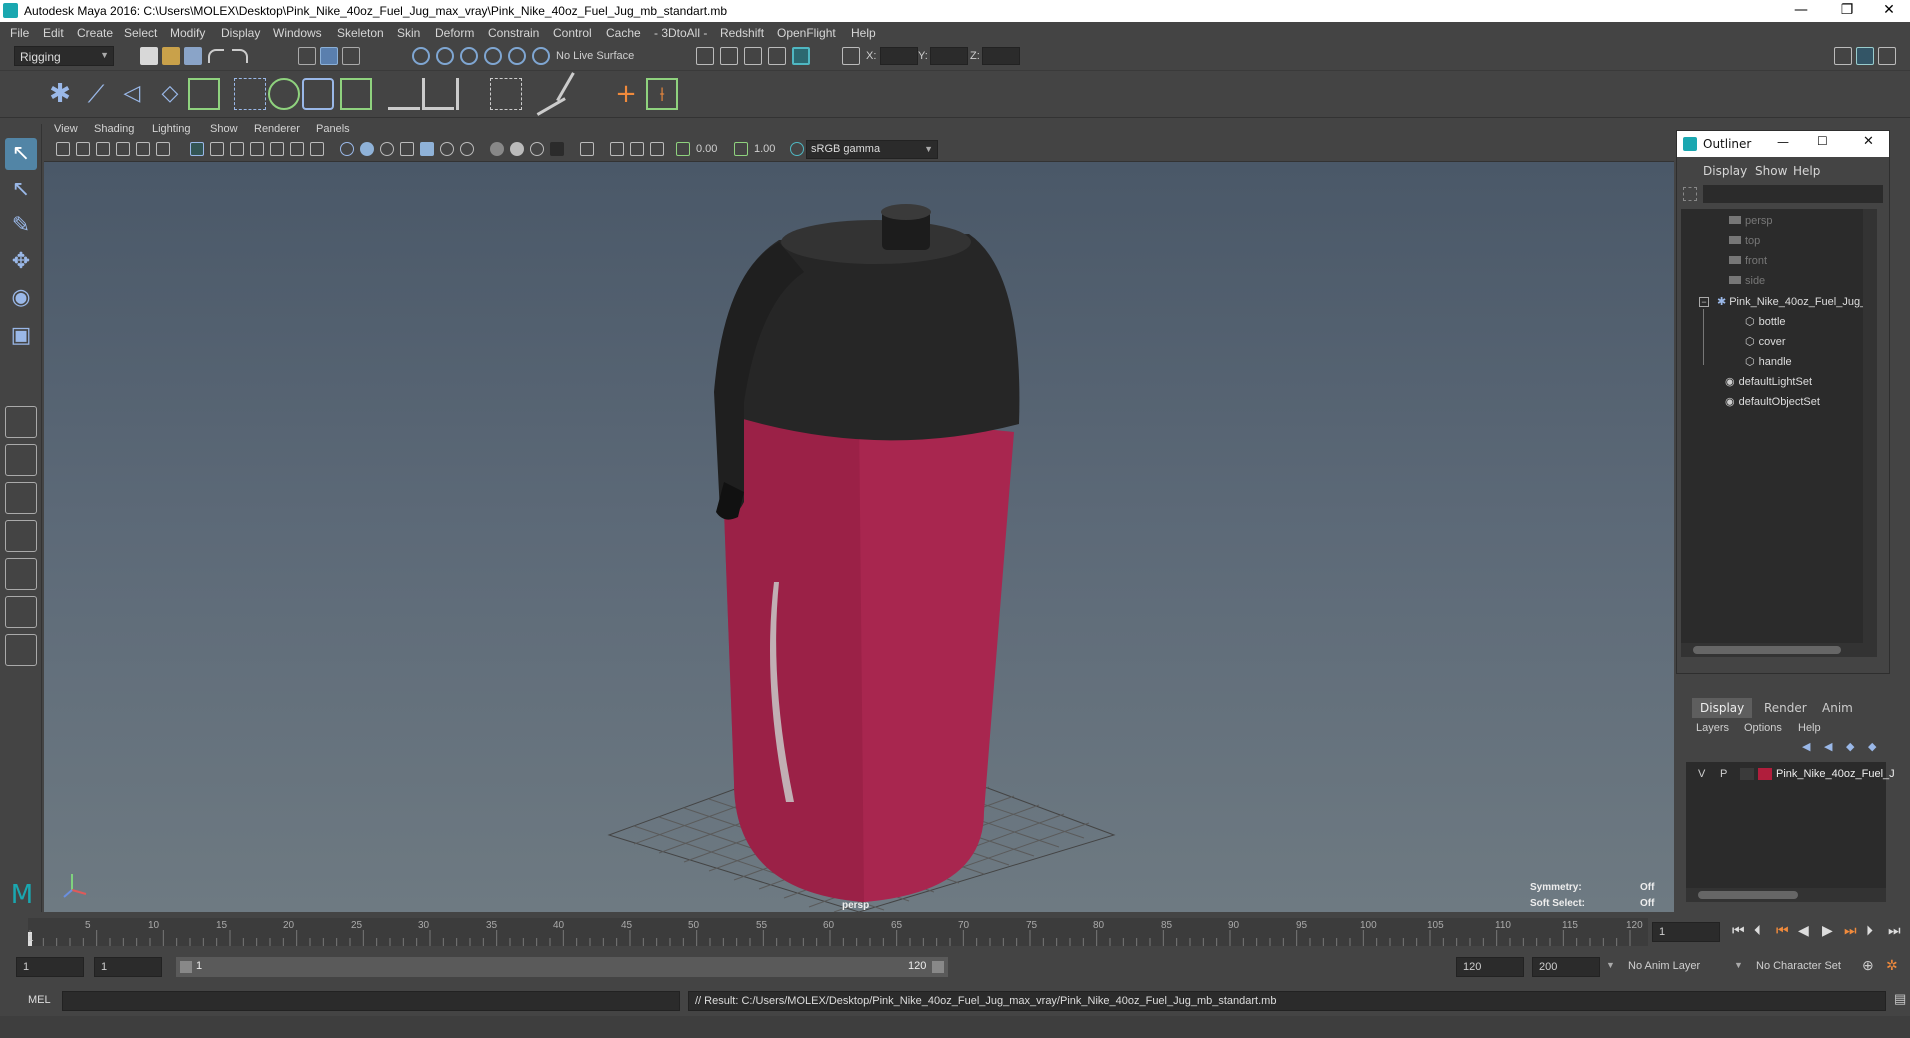  I want to click on layer-hscrollbar, so click(1786, 895).